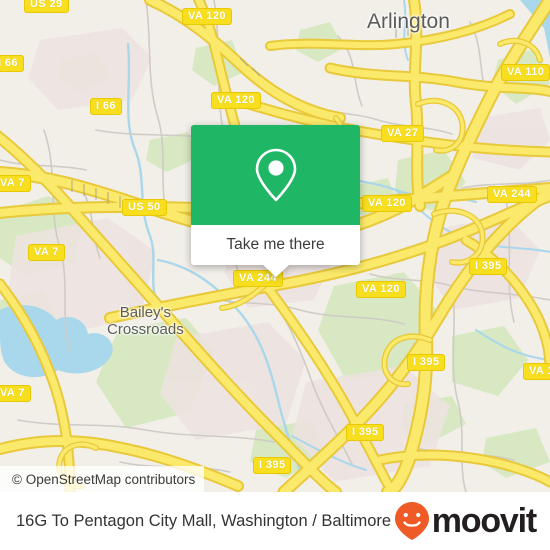  What do you see at coordinates (275, 271) in the screenshot?
I see `popup-pointer-arrow` at bounding box center [275, 271].